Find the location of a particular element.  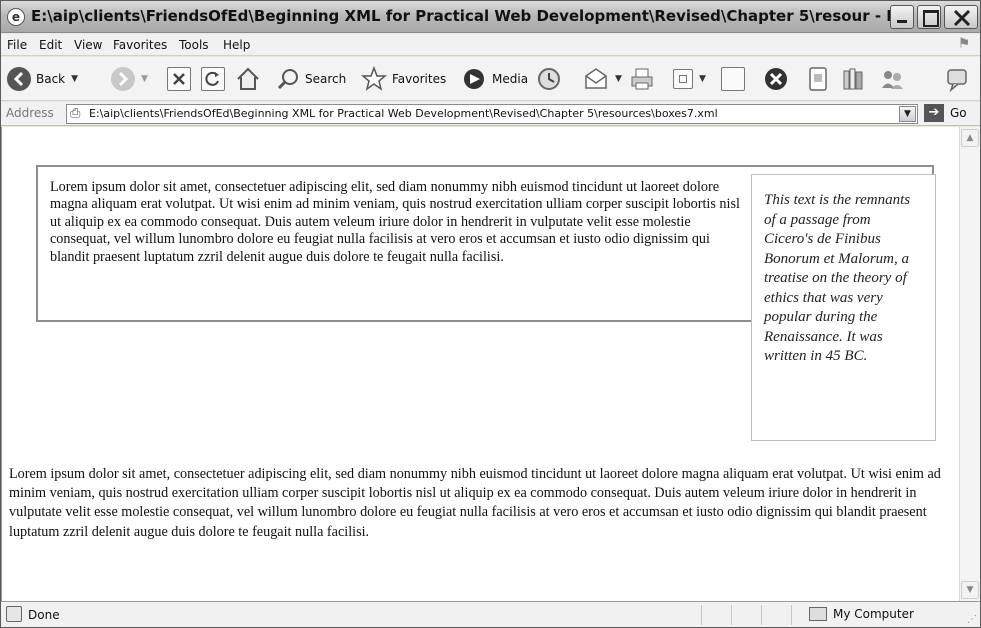

back-button: Back ▼ is located at coordinates (42, 79).